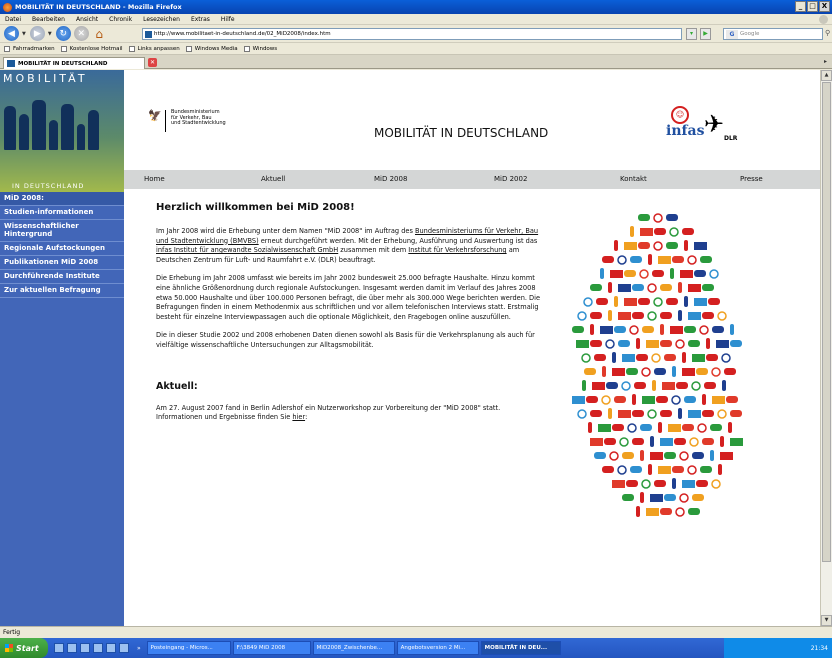 This screenshot has width=832, height=658. Describe the element at coordinates (91, 648) in the screenshot. I see `quick-launch` at that location.